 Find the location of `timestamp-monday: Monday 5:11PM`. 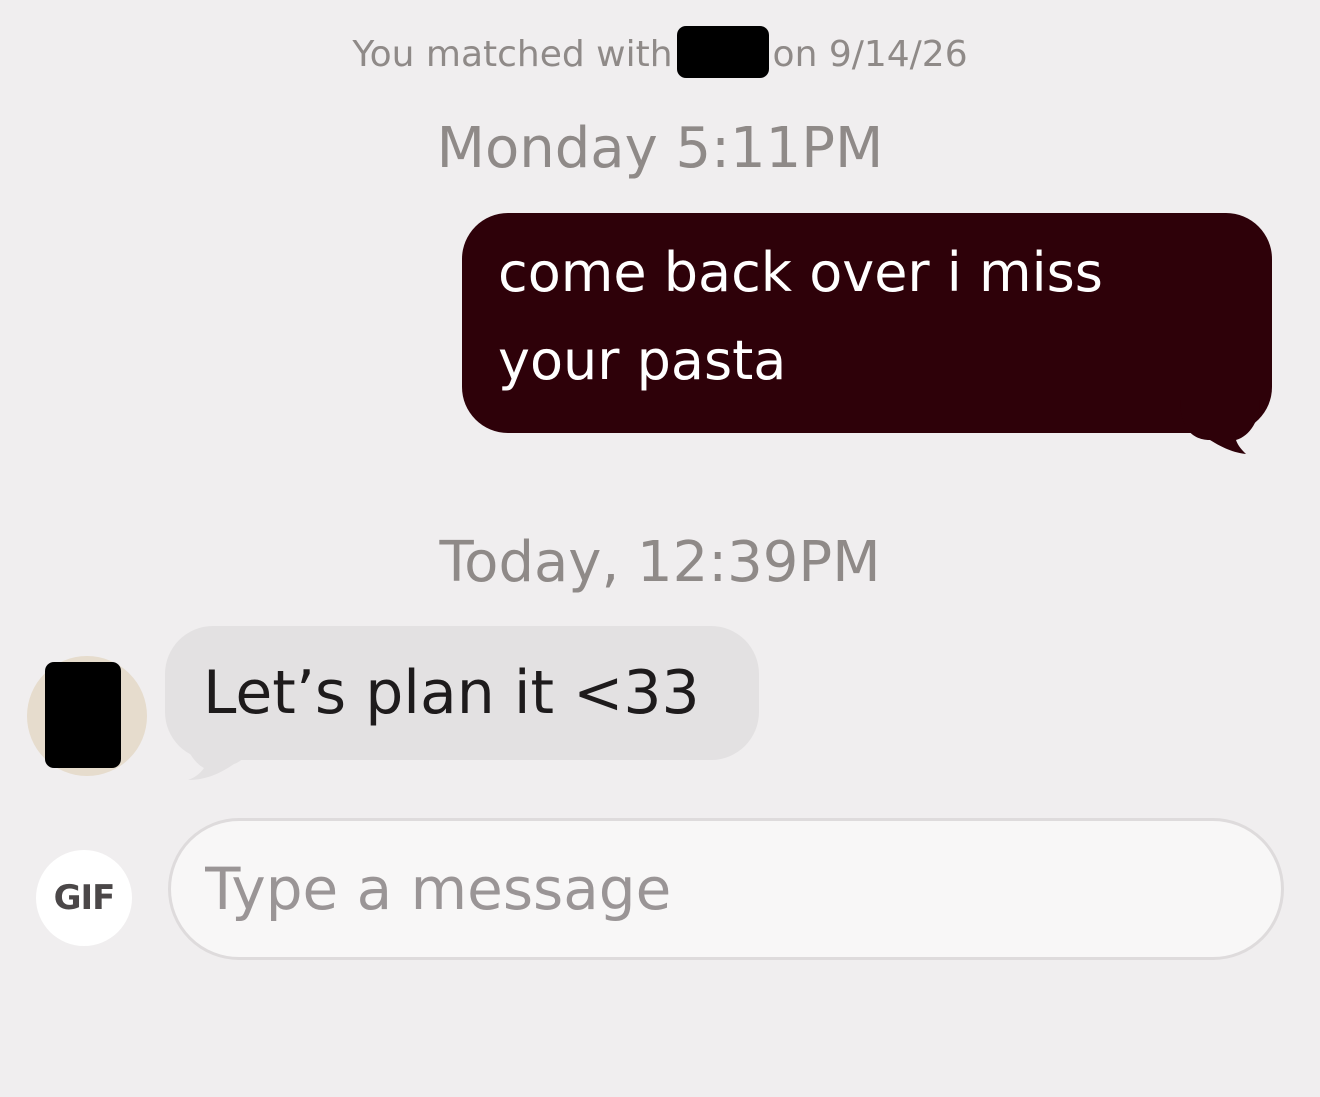

timestamp-monday: Monday 5:11PM is located at coordinates (660, 148).